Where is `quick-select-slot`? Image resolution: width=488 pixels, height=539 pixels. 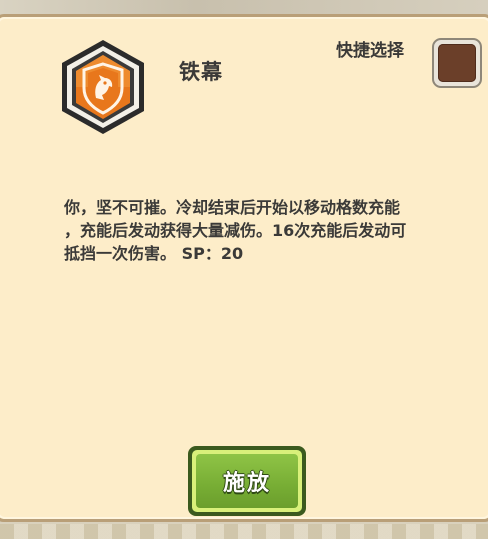
quick-select-slot is located at coordinates (457, 63).